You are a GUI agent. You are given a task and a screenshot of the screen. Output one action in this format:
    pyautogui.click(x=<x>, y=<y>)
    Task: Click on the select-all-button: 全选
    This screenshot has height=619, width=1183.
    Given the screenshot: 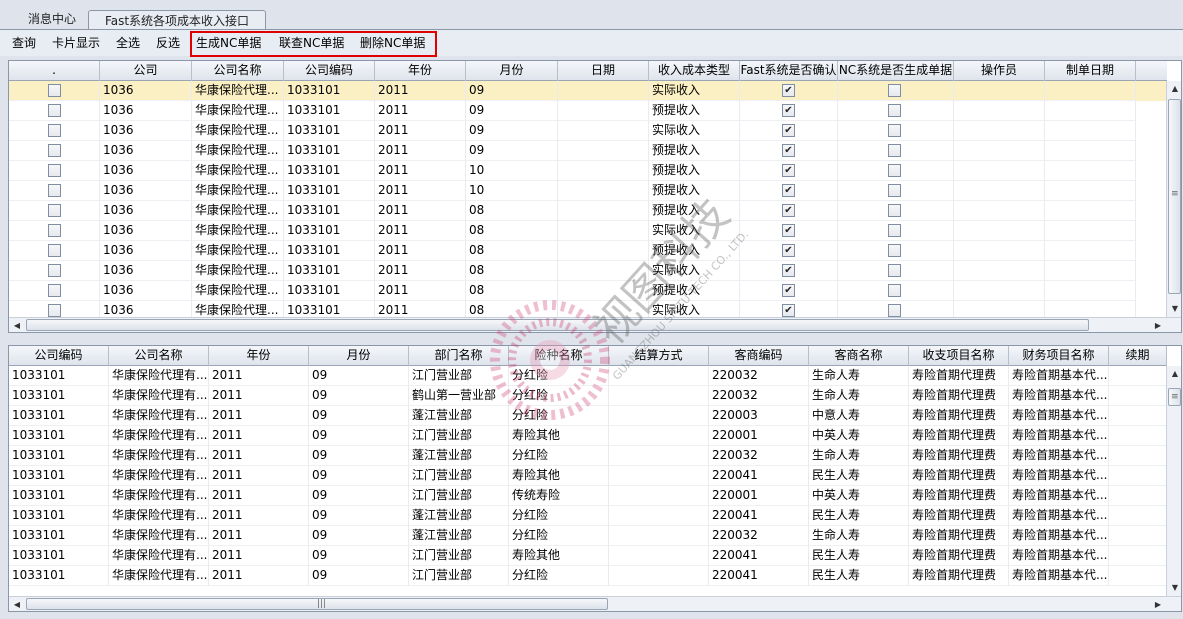 What is the action you would take?
    pyautogui.click(x=128, y=43)
    